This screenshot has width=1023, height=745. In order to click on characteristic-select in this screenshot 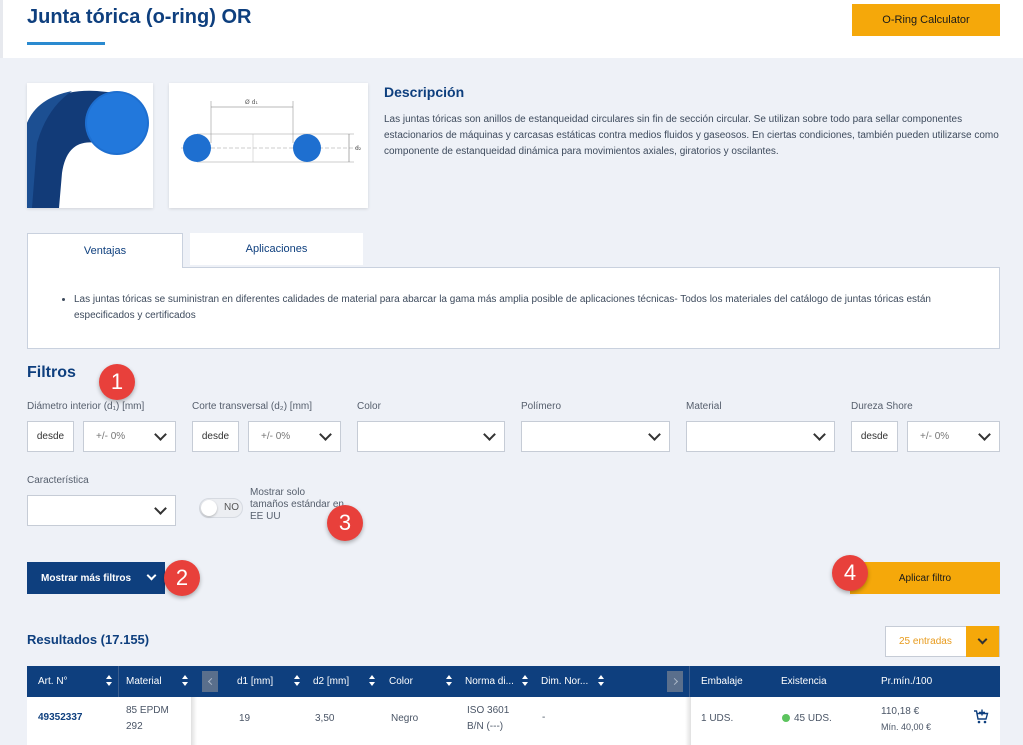, I will do `click(101, 510)`.